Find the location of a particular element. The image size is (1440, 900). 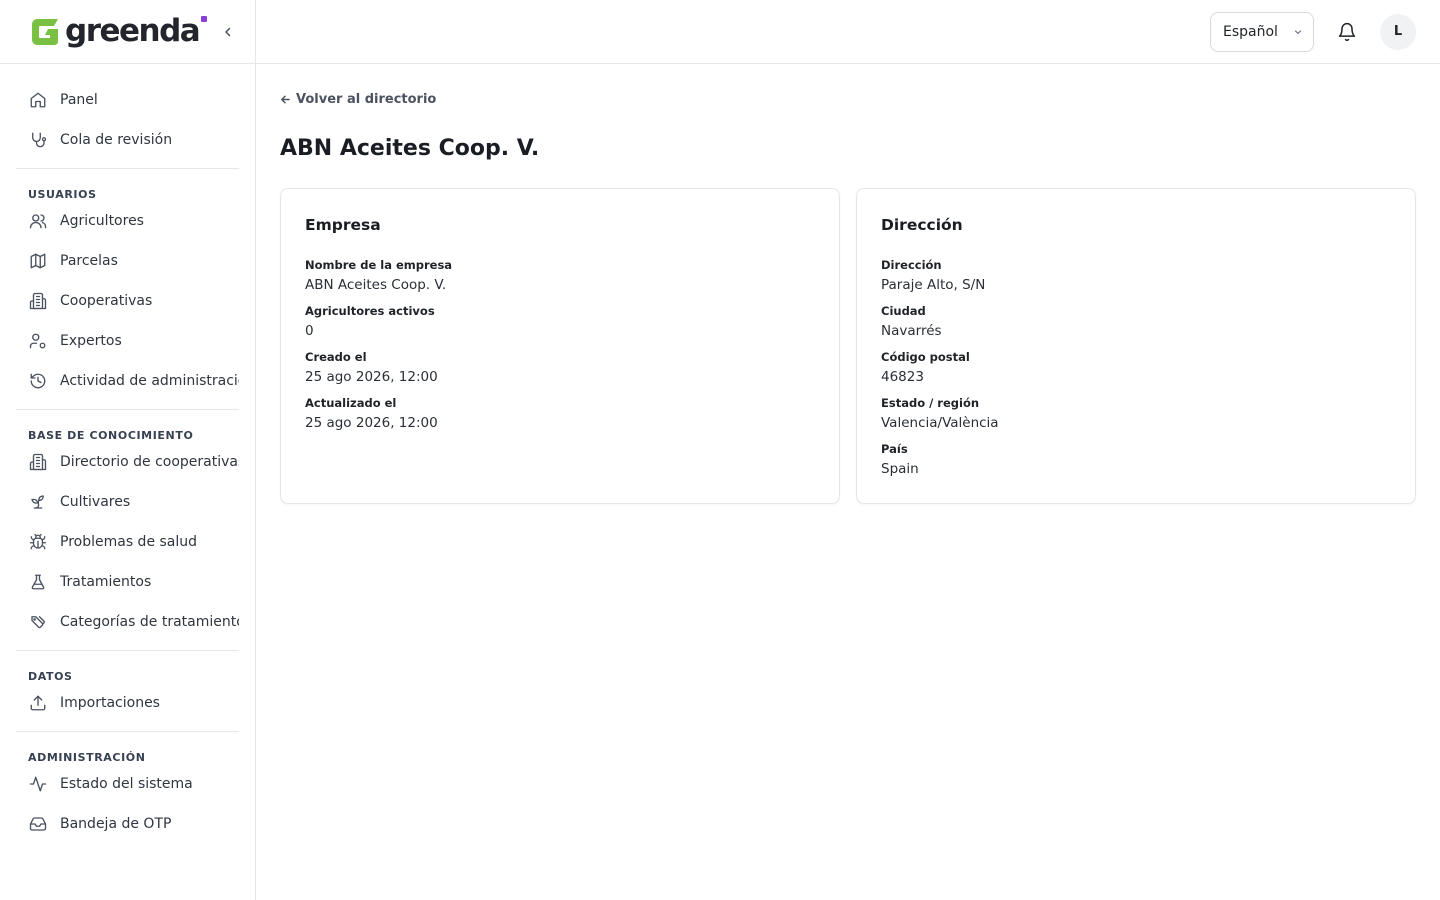

arrow-left-icon is located at coordinates (285, 99).